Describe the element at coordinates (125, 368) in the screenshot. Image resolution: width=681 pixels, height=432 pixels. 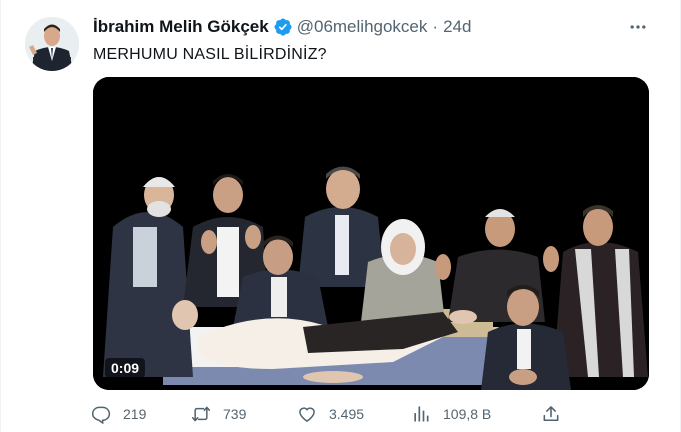
I see `video-duration: 0:09` at that location.